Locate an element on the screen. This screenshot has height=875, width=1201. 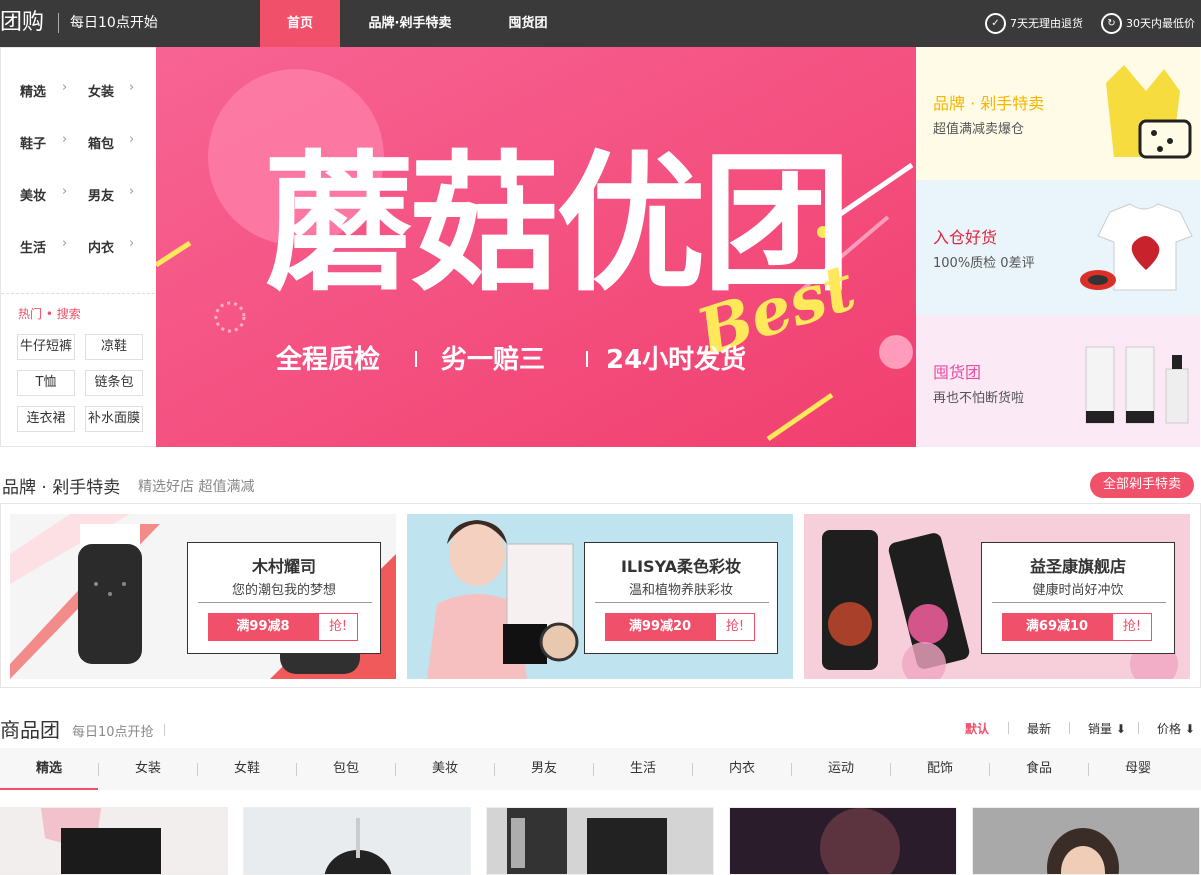
brand-card: ILISYA柔色彩妆 温和植物养肤彩妆 满99减20 抢! is located at coordinates (600, 596).